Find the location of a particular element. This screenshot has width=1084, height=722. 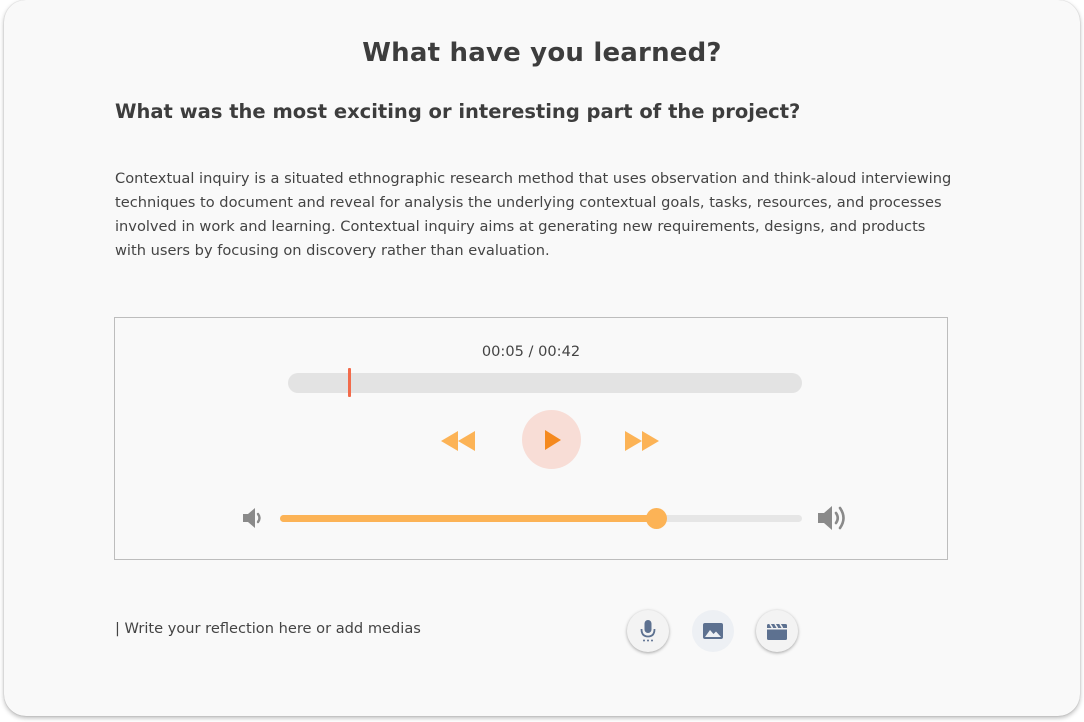

play-button is located at coordinates (551, 439).